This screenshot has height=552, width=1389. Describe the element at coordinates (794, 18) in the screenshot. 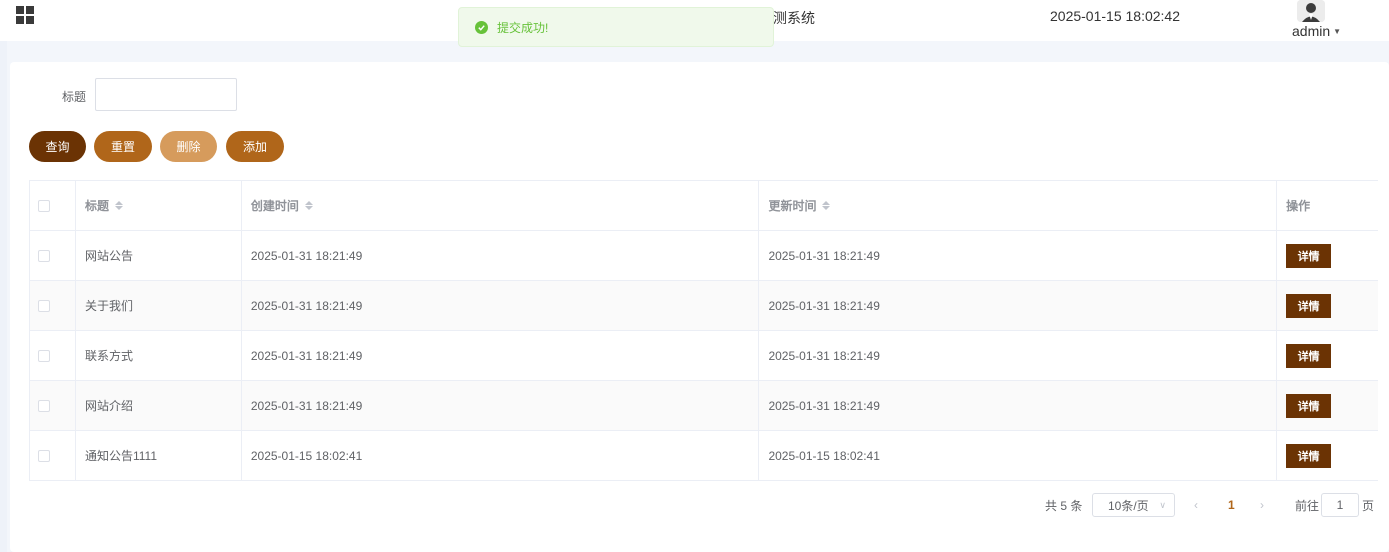

I see `system-title: 测系统` at that location.